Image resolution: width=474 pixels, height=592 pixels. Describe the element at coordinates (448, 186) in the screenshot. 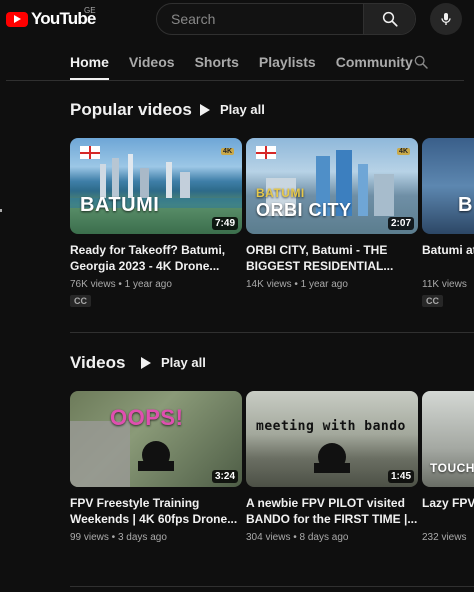

I see `video-thumbnail: B` at that location.